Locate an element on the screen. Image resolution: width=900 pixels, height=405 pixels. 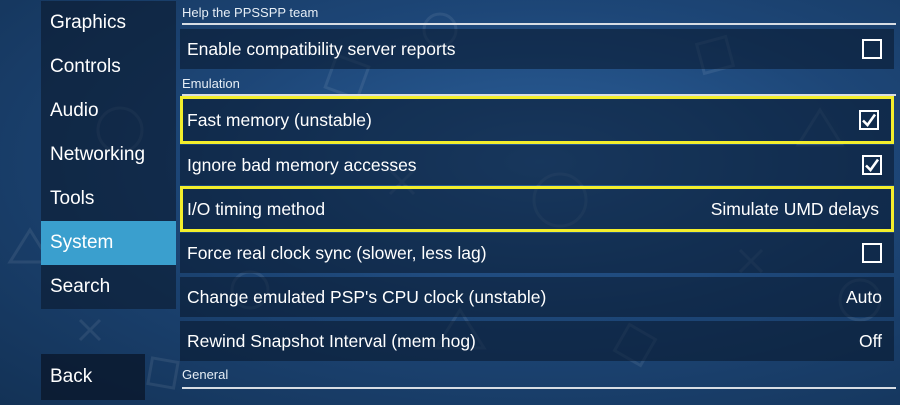
sidebar-item-tools: Tools is located at coordinates (108, 199).